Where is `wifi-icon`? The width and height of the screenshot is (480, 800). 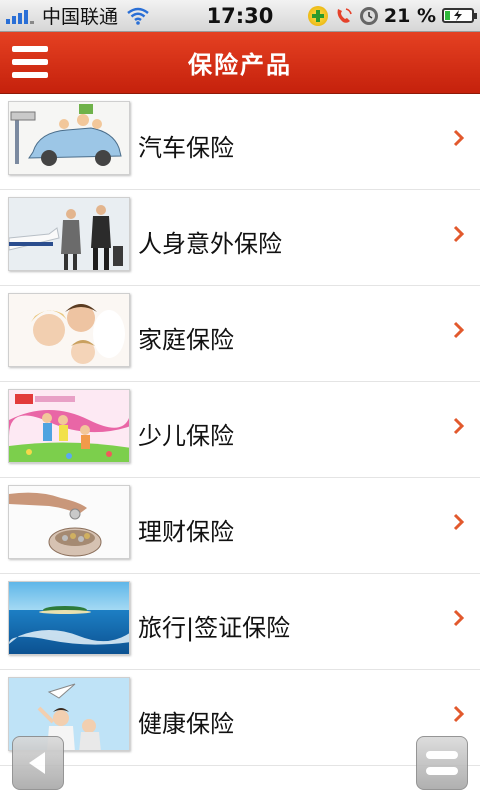 wifi-icon is located at coordinates (138, 16).